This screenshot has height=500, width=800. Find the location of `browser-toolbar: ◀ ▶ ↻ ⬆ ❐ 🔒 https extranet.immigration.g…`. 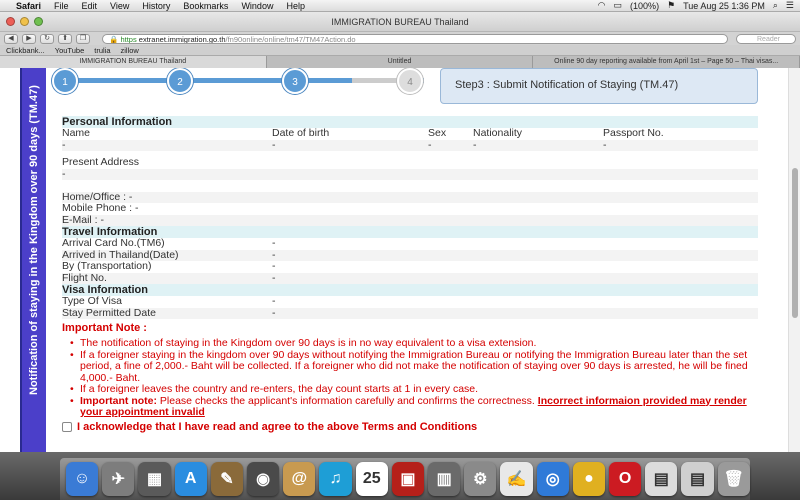

browser-toolbar: ◀ ▶ ↻ ⬆ ❐ 🔒 https extranet.immigration.g… is located at coordinates (400, 38).